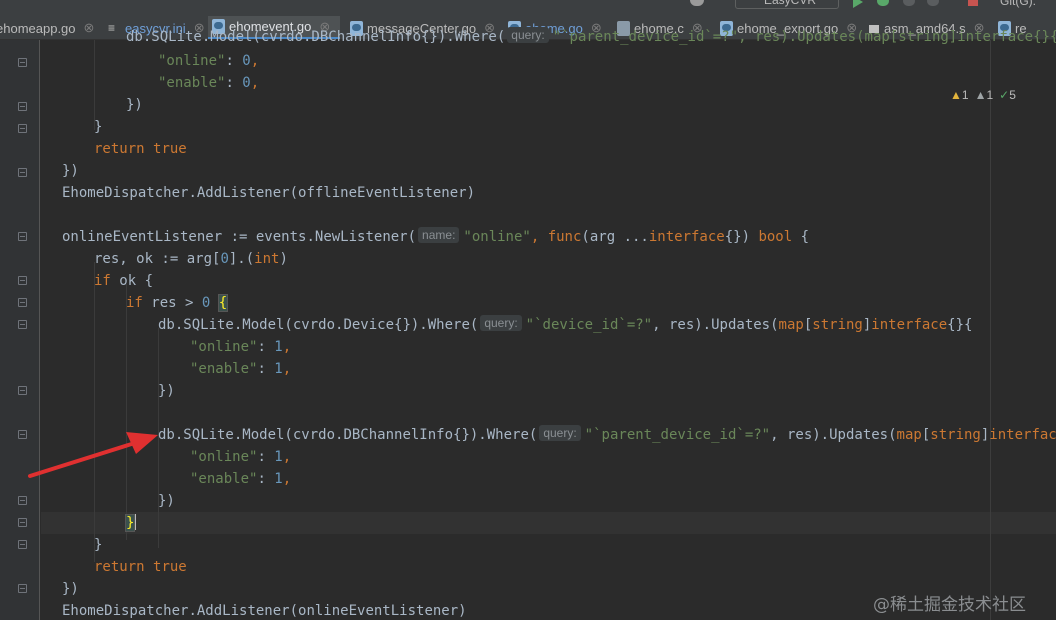 The height and width of the screenshot is (620, 1056). Describe the element at coordinates (883, 3) in the screenshot. I see `debug-icon` at that location.